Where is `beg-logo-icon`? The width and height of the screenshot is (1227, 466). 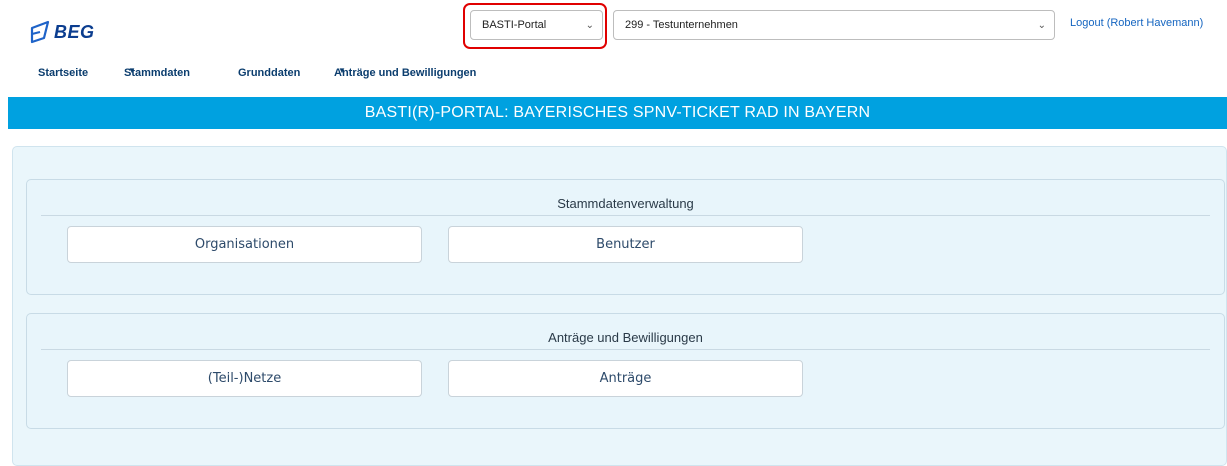
beg-logo-icon is located at coordinates (40, 32).